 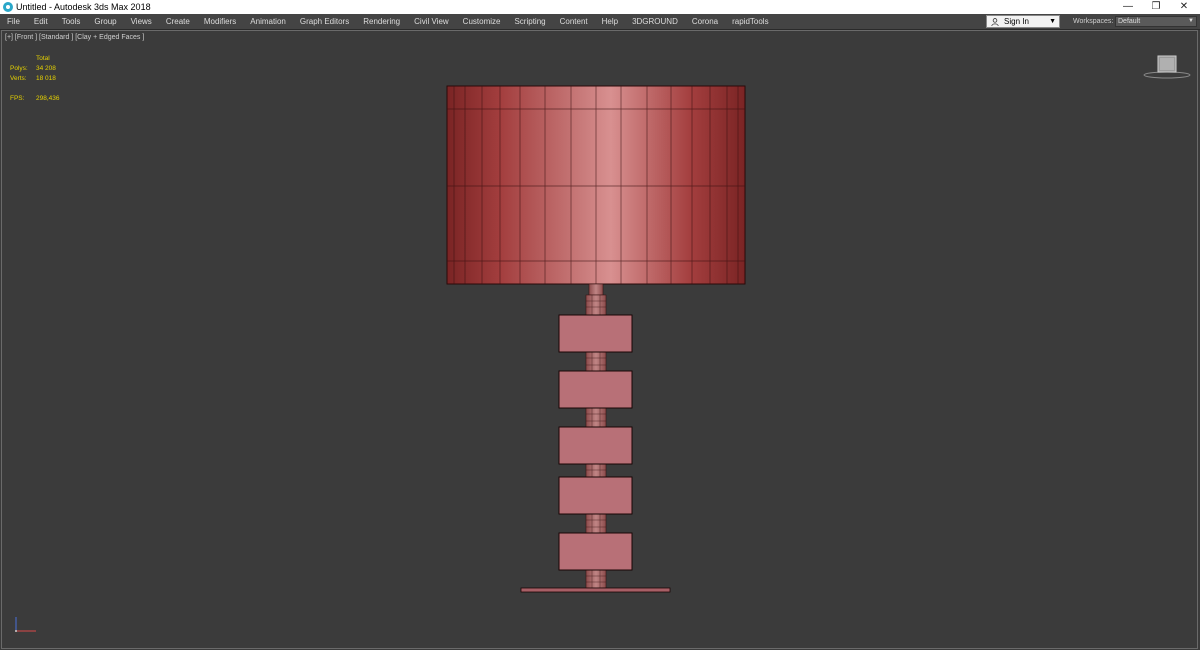 What do you see at coordinates (595, 438) in the screenshot?
I see `lamp-body` at bounding box center [595, 438].